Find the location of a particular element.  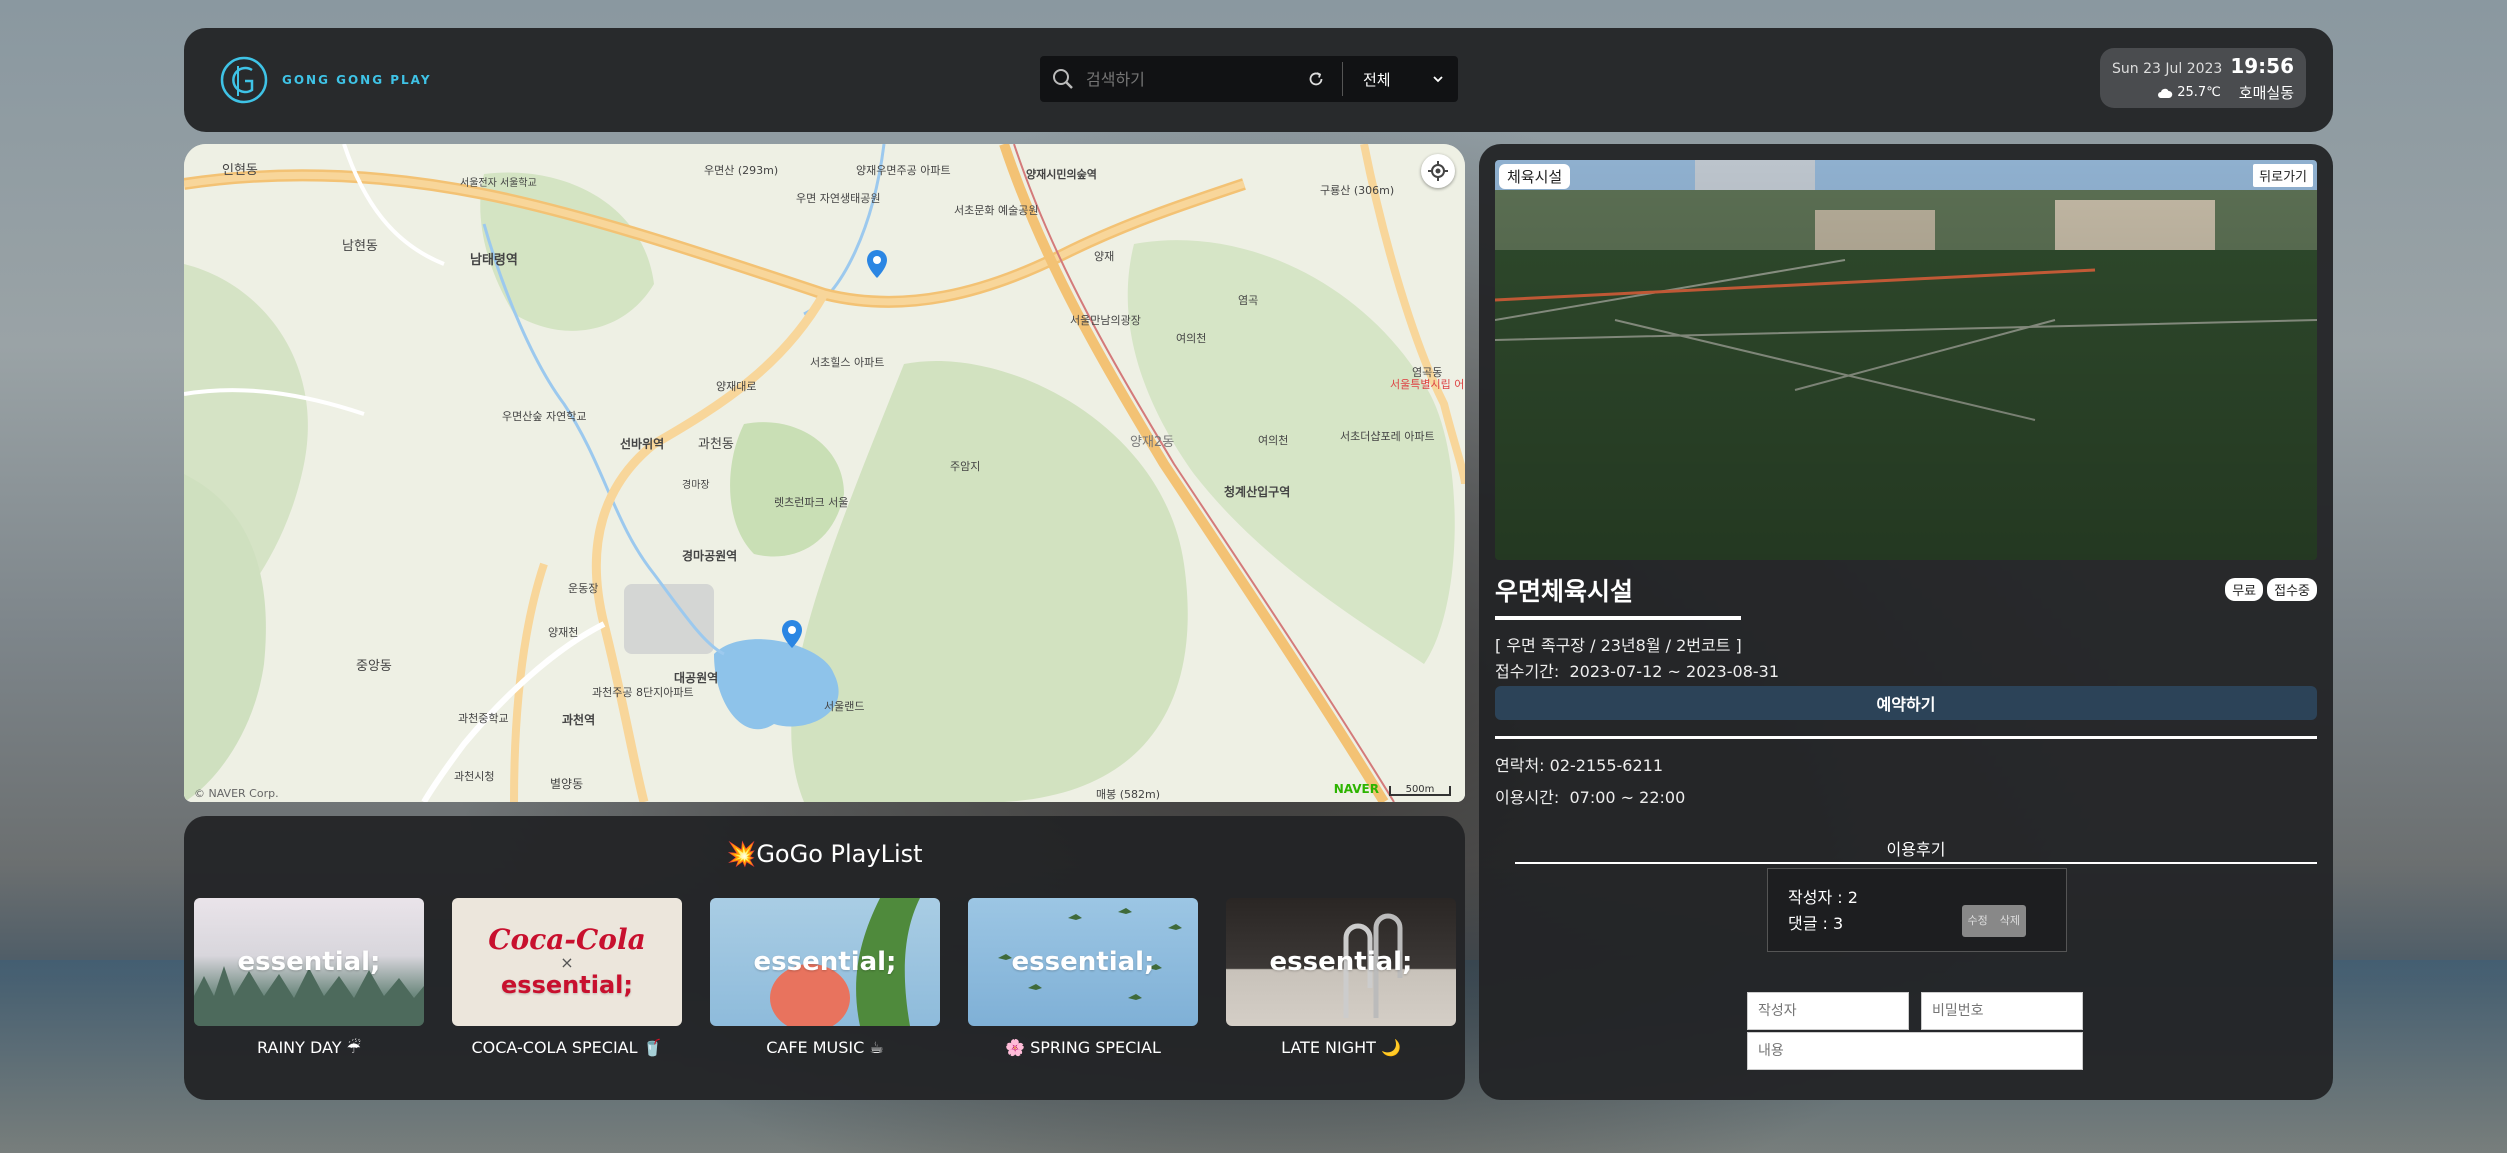

hours-label: 이용시간: is located at coordinates (1527, 797).